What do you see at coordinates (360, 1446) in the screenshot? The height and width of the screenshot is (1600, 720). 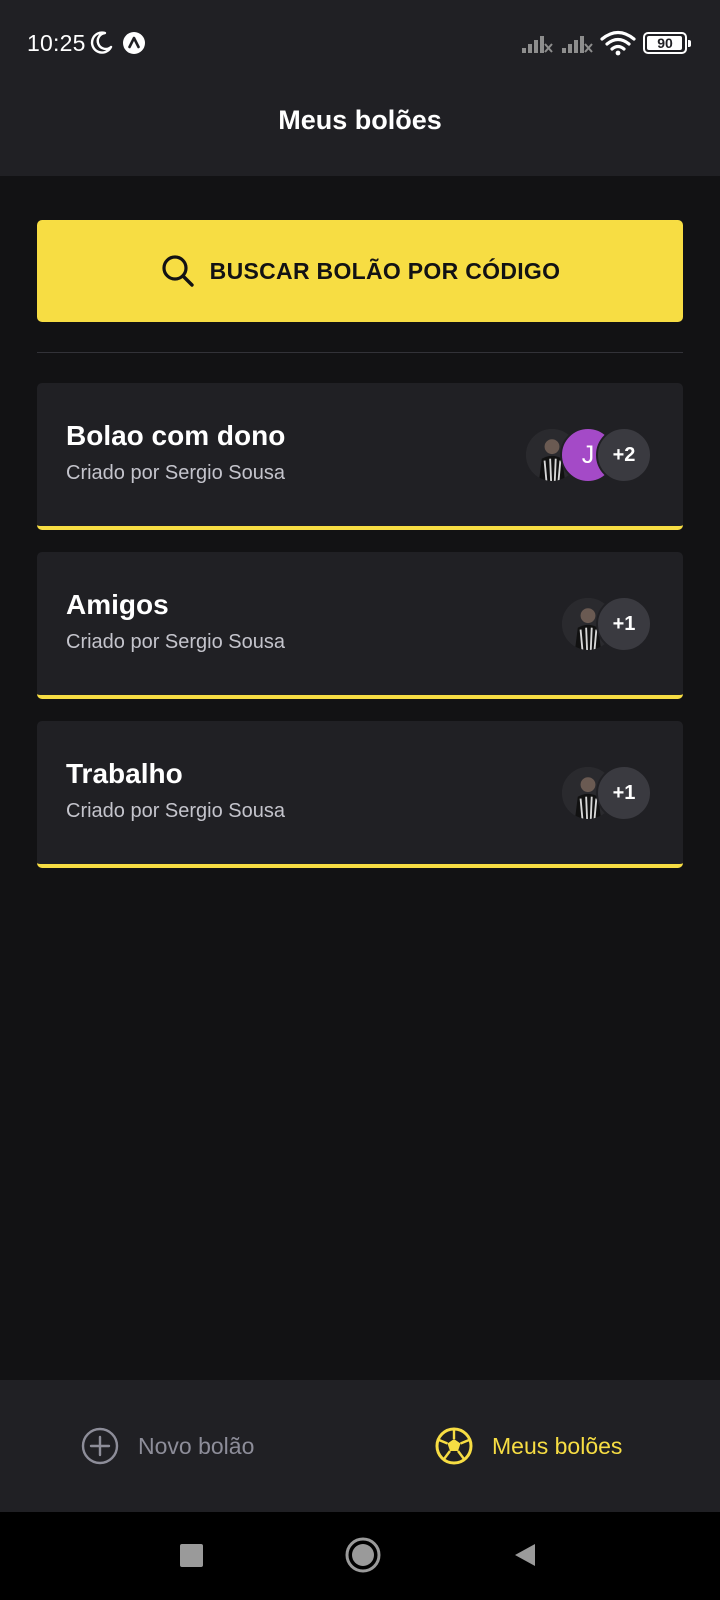 I see `bottom-tab-bar: Novo bolão Meus bolões` at bounding box center [360, 1446].